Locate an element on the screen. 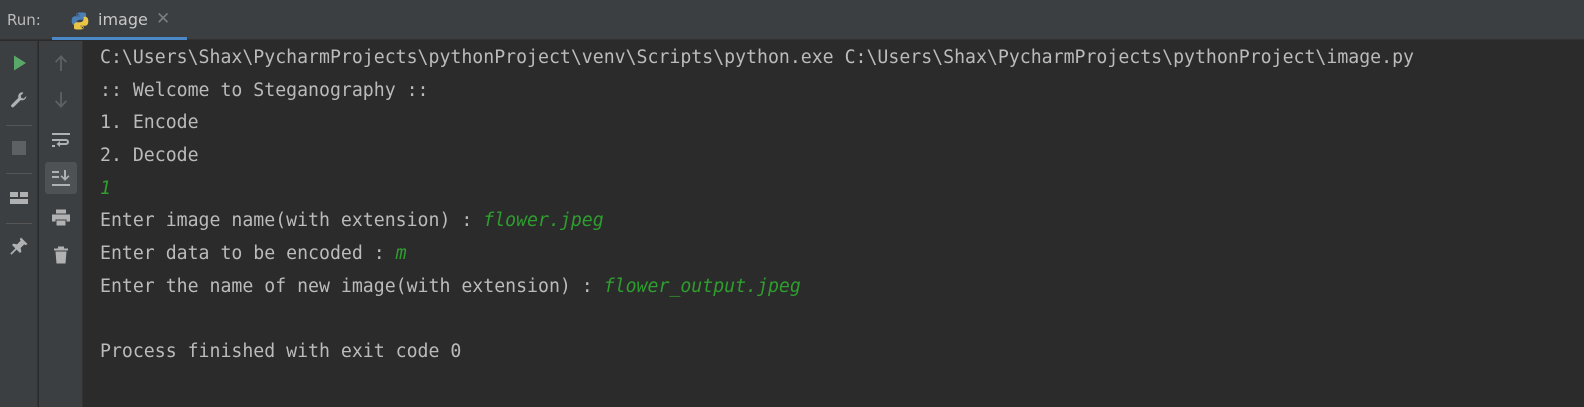 The width and height of the screenshot is (1584, 407). scroll-to-end-button is located at coordinates (61, 178).